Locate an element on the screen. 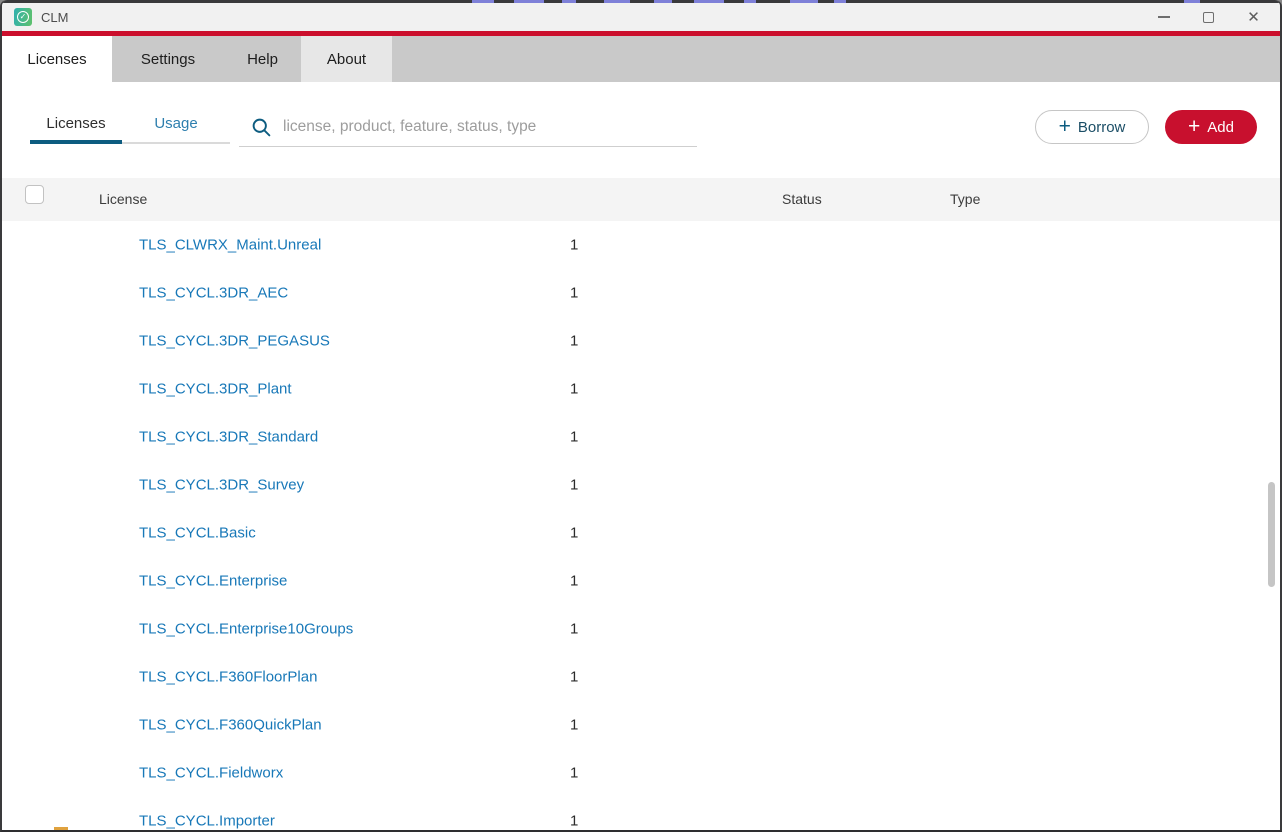 The width and height of the screenshot is (1282, 832). maximize-icon is located at coordinates (1208, 17).